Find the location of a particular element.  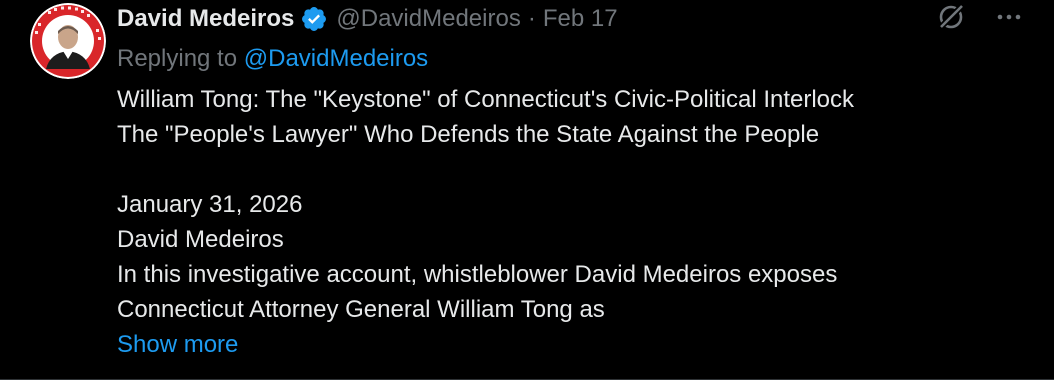

avatar is located at coordinates (68, 41).